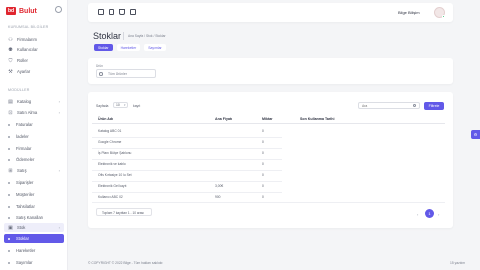  What do you see at coordinates (34, 71) in the screenshot?
I see `sidebar-item-settings: ⚒ Ayarlar` at bounding box center [34, 71].